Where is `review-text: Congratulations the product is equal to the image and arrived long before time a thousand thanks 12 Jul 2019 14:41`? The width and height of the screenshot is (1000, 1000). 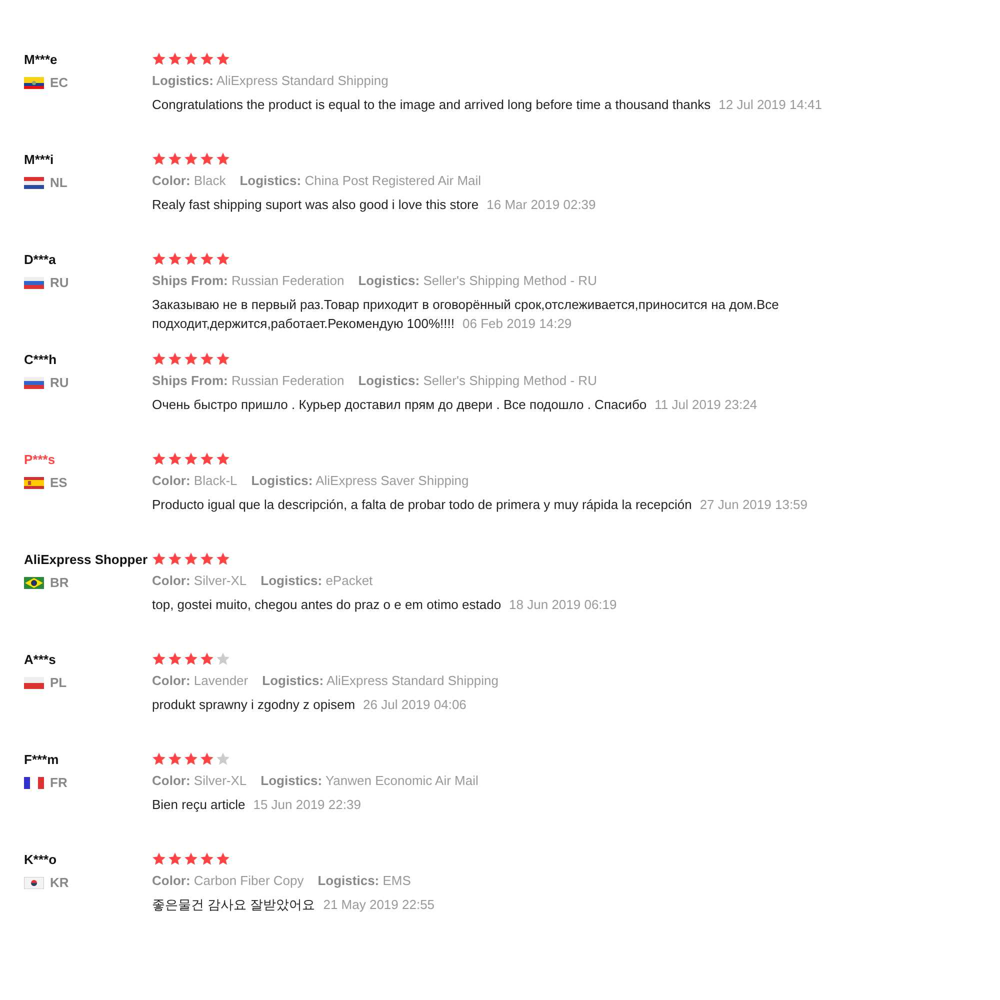
review-text: Congratulations the product is equal to the image and arrived long before time a thousand thanks 12 Jul 2019 14:41 is located at coordinates (487, 105).